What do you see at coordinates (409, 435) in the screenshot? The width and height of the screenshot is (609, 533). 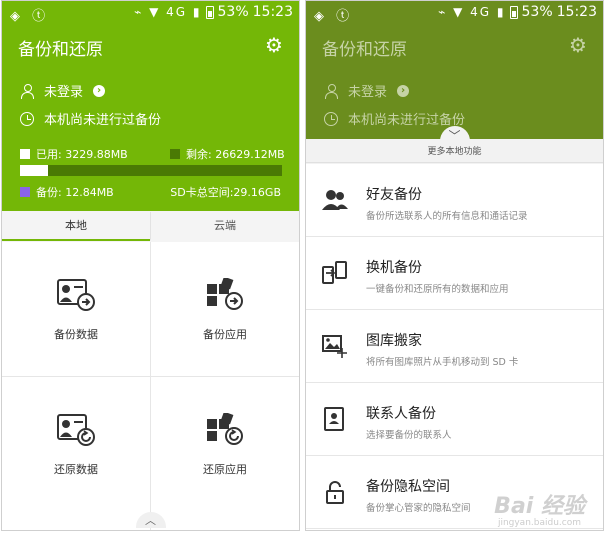 I see `item-desc: 选择要备份的联系人` at bounding box center [409, 435].